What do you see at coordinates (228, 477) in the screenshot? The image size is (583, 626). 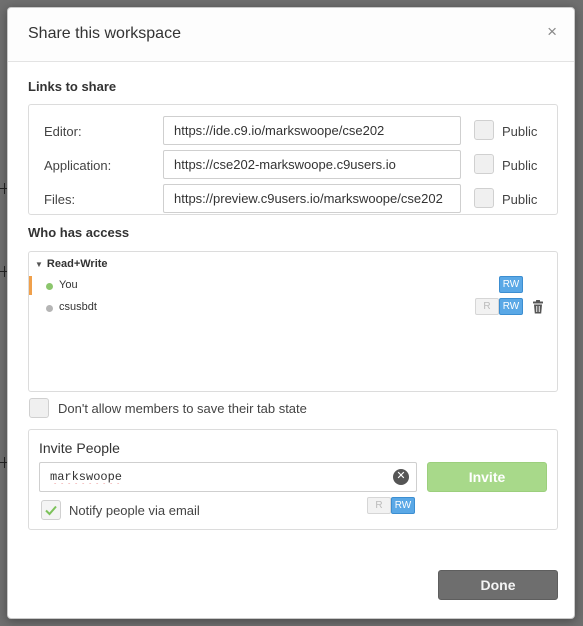 I see `invite-username-input` at bounding box center [228, 477].